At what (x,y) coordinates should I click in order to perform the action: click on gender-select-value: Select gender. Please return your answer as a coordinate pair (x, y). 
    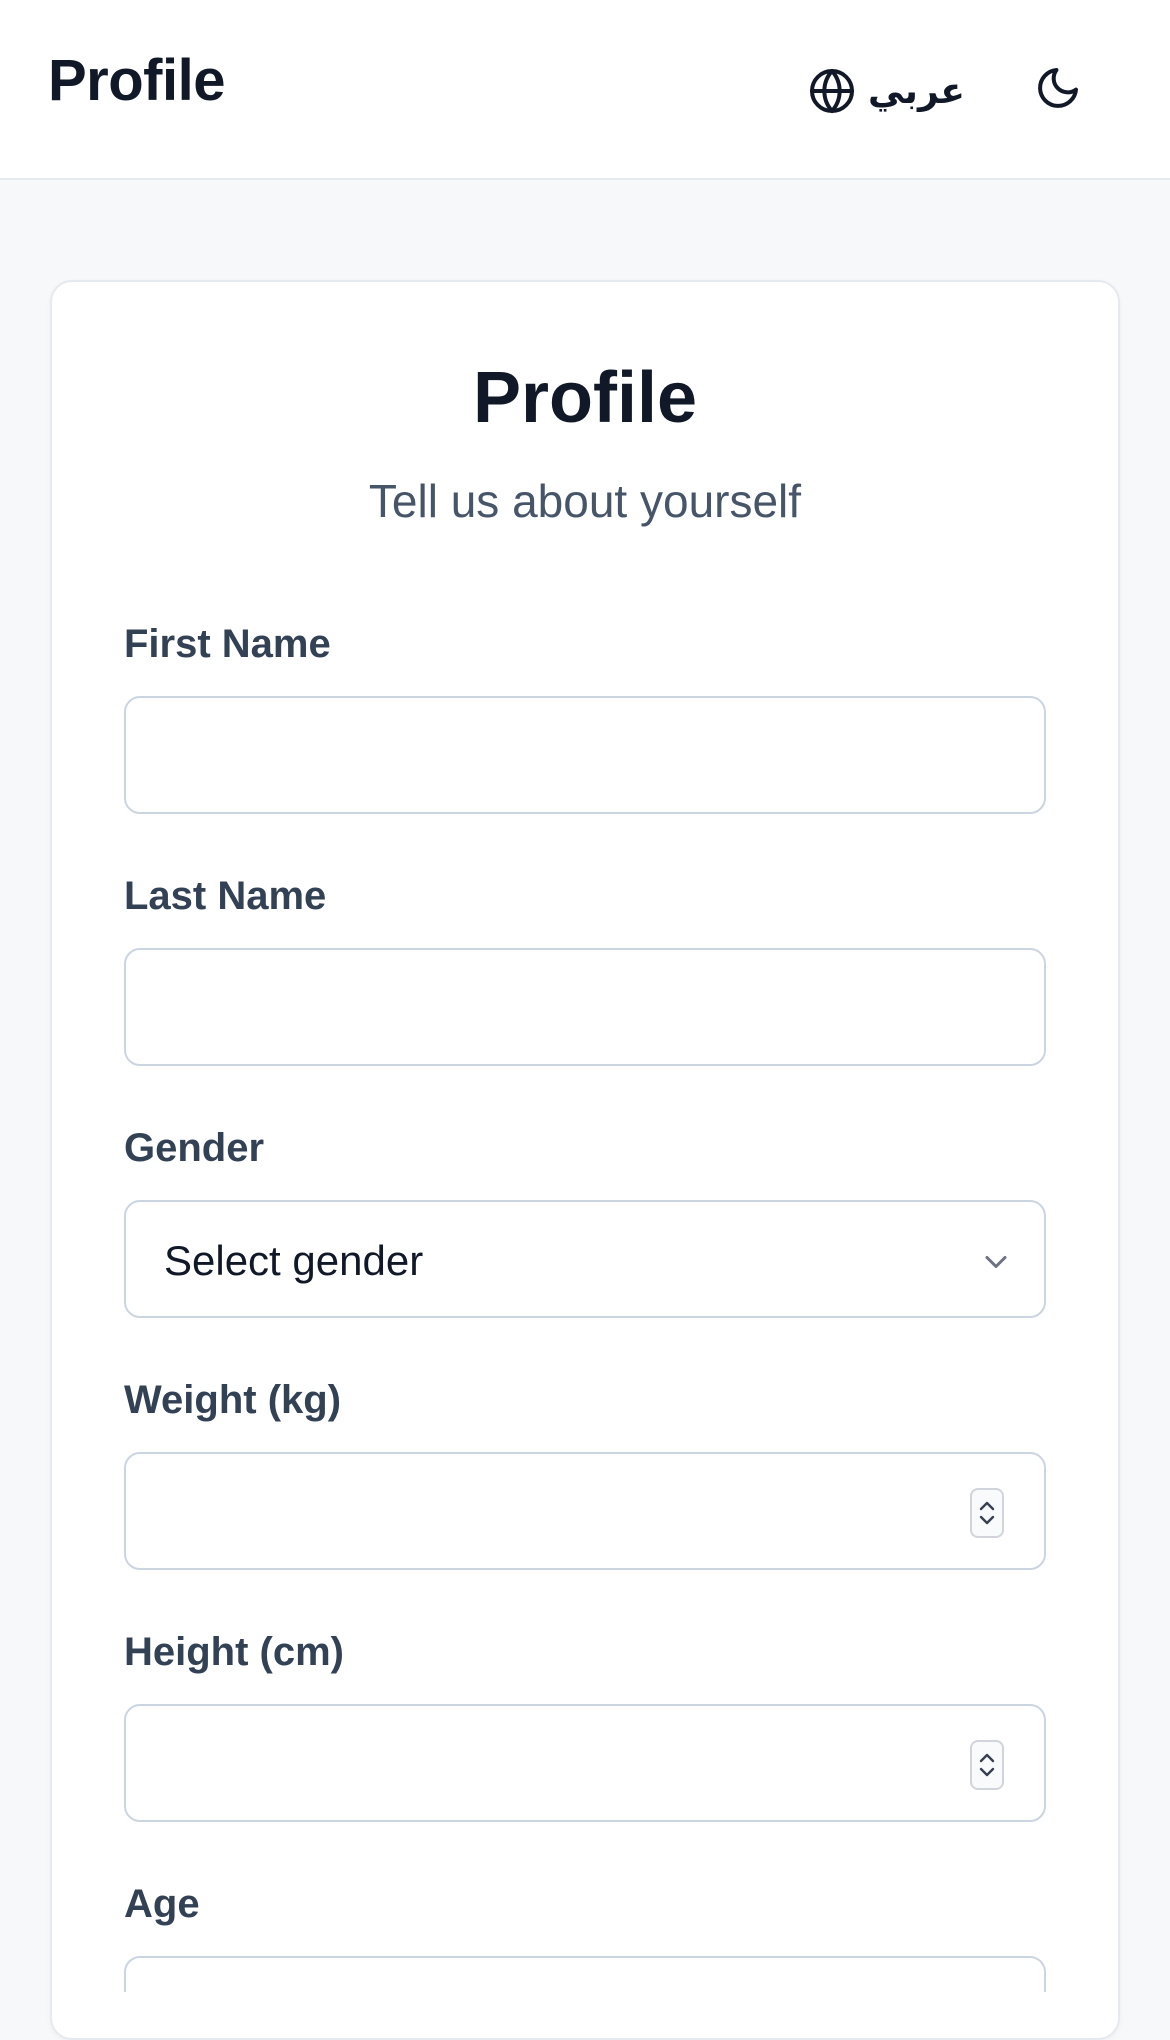
    Looking at the image, I should click on (294, 1260).